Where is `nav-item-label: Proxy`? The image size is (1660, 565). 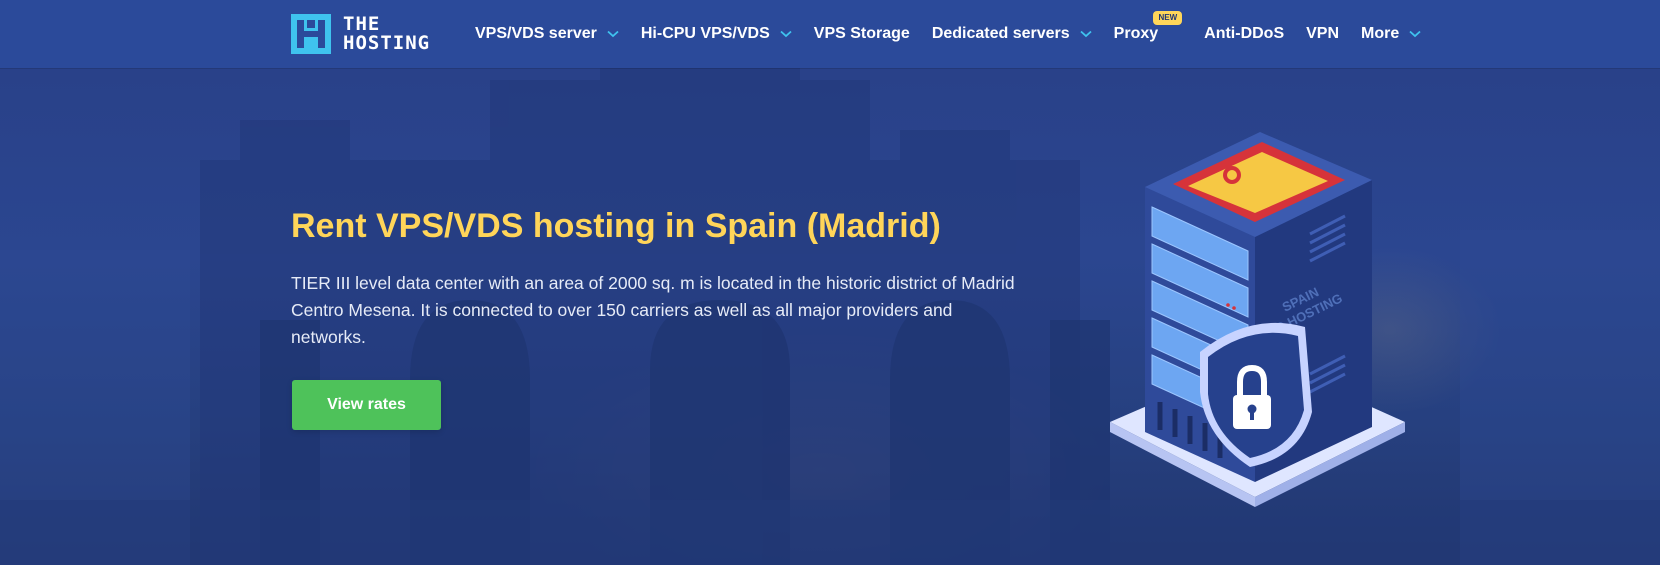
nav-item-label: Proxy is located at coordinates (1136, 33).